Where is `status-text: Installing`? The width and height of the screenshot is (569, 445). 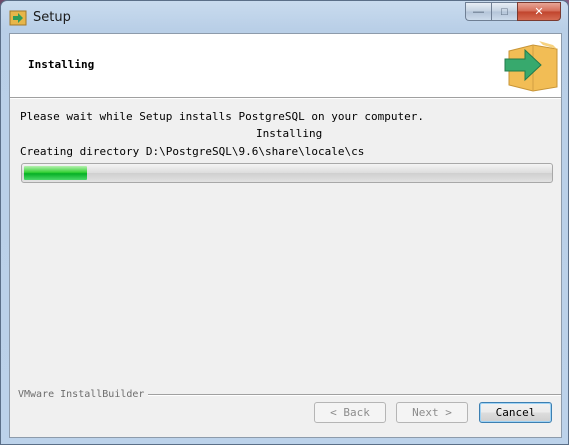 status-text: Installing is located at coordinates (289, 133).